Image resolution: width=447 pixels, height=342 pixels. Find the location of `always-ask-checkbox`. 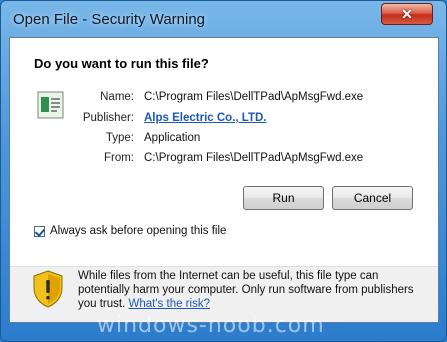

always-ask-checkbox is located at coordinates (39, 231).